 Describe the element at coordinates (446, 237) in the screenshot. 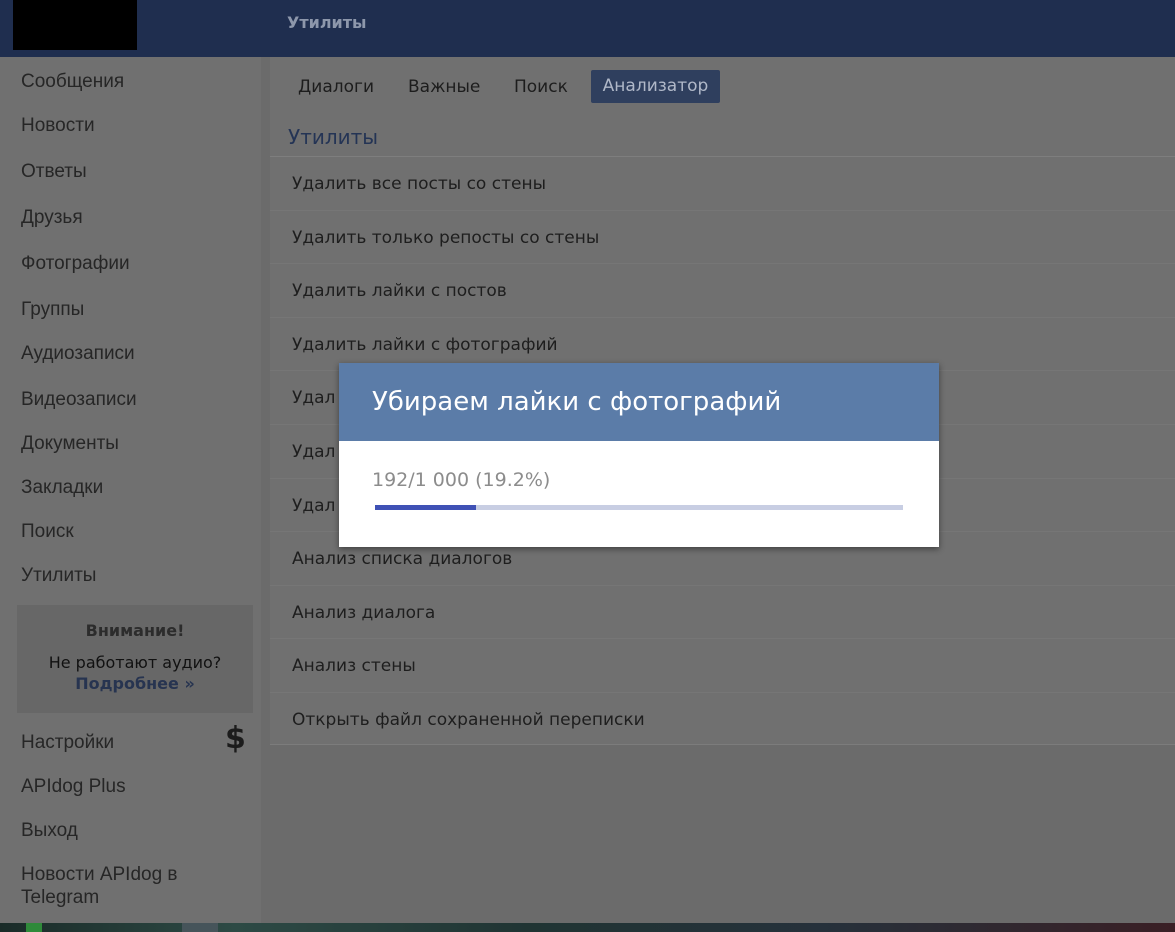

I see `utility-label: Удалить только репосты со стены` at that location.